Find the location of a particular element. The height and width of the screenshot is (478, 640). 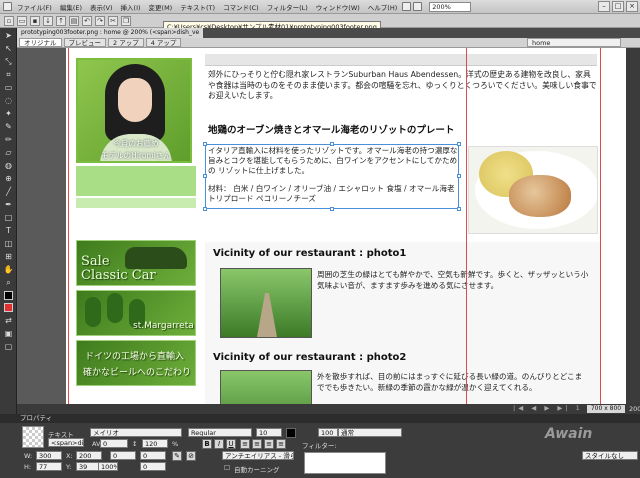

redo-icon: ↷ is located at coordinates (100, 20).